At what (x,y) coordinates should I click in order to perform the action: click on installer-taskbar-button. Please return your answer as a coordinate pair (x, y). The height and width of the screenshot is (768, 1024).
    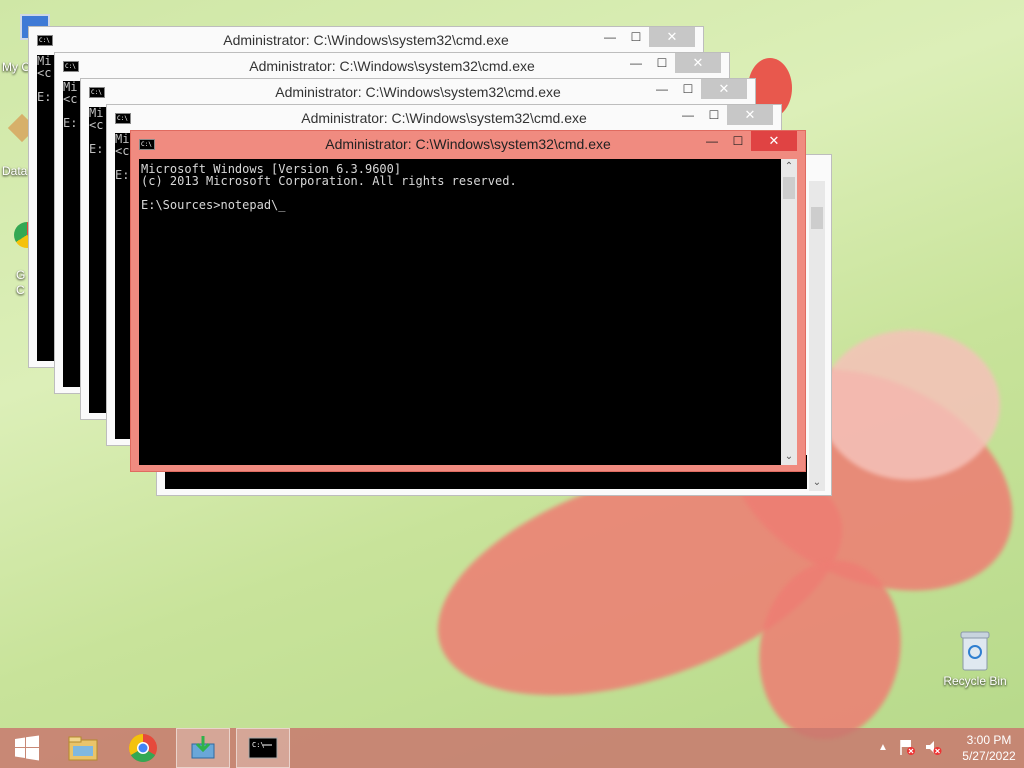
    Looking at the image, I should click on (203, 748).